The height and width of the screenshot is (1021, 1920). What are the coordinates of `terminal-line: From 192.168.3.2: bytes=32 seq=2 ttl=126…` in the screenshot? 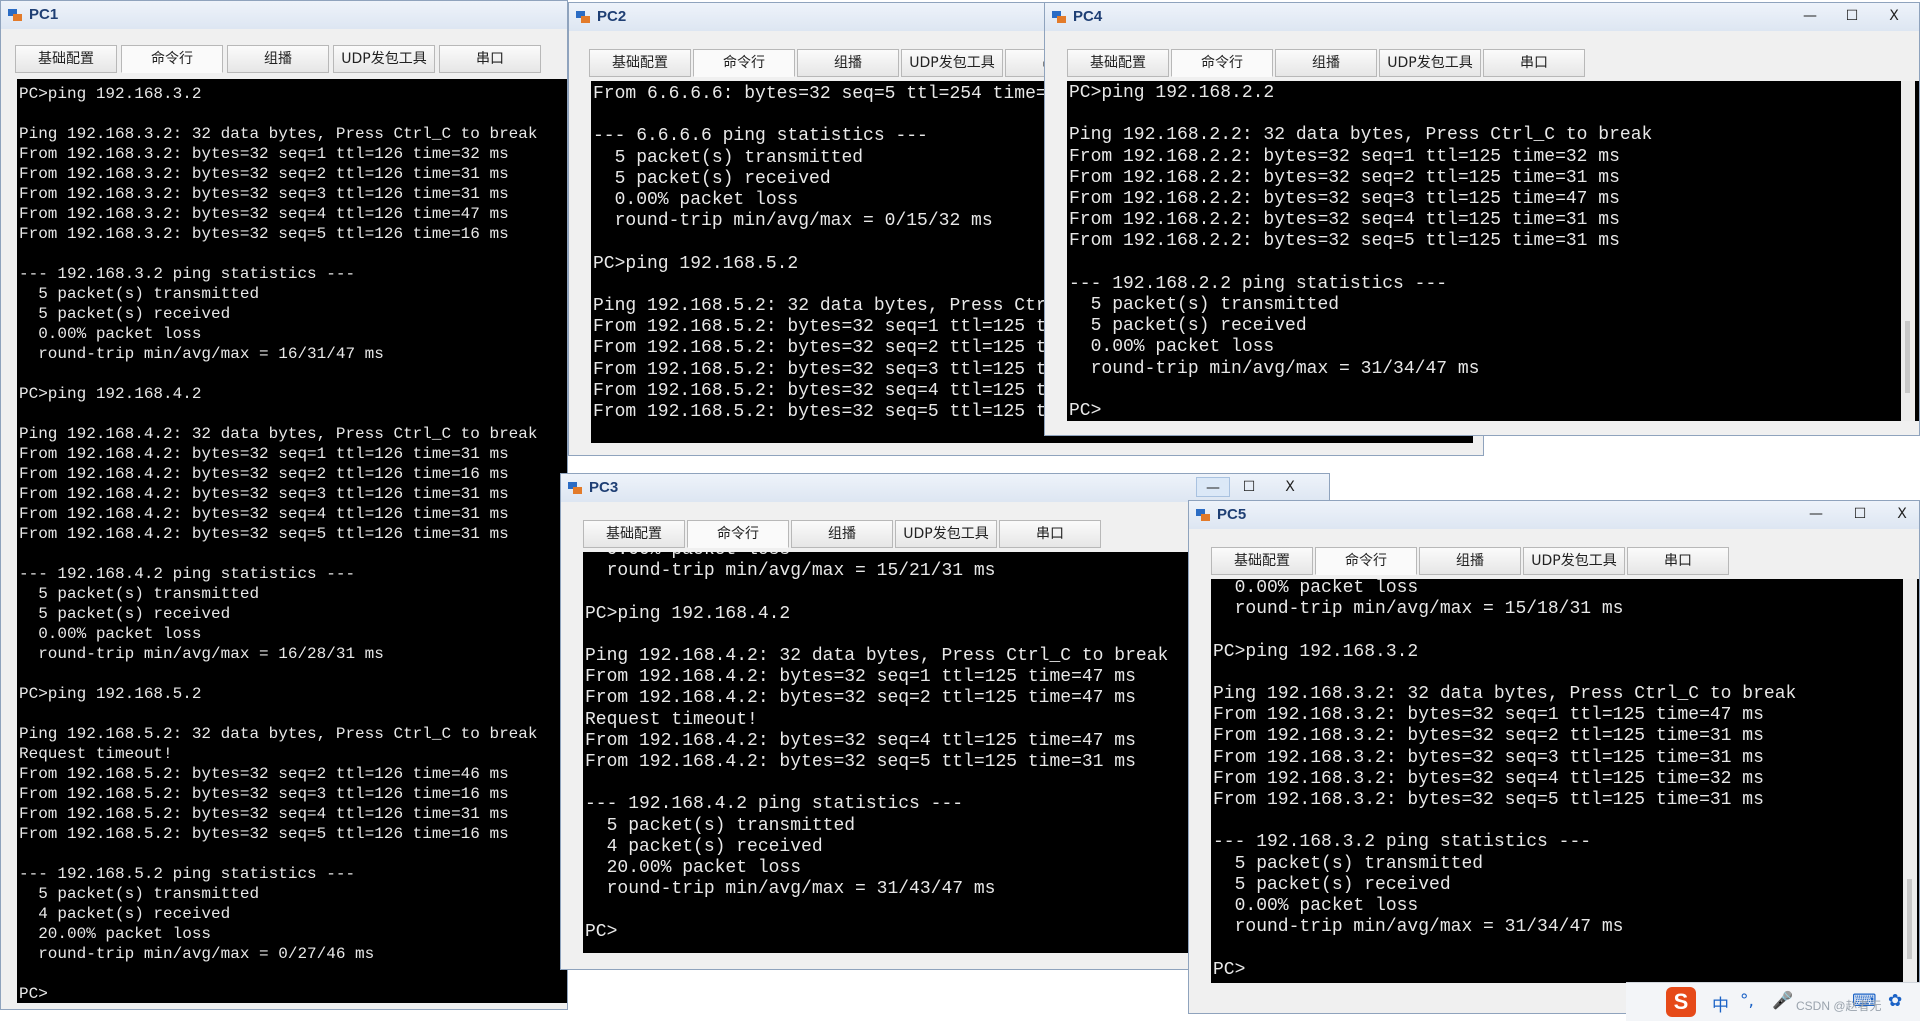 It's located at (264, 174).